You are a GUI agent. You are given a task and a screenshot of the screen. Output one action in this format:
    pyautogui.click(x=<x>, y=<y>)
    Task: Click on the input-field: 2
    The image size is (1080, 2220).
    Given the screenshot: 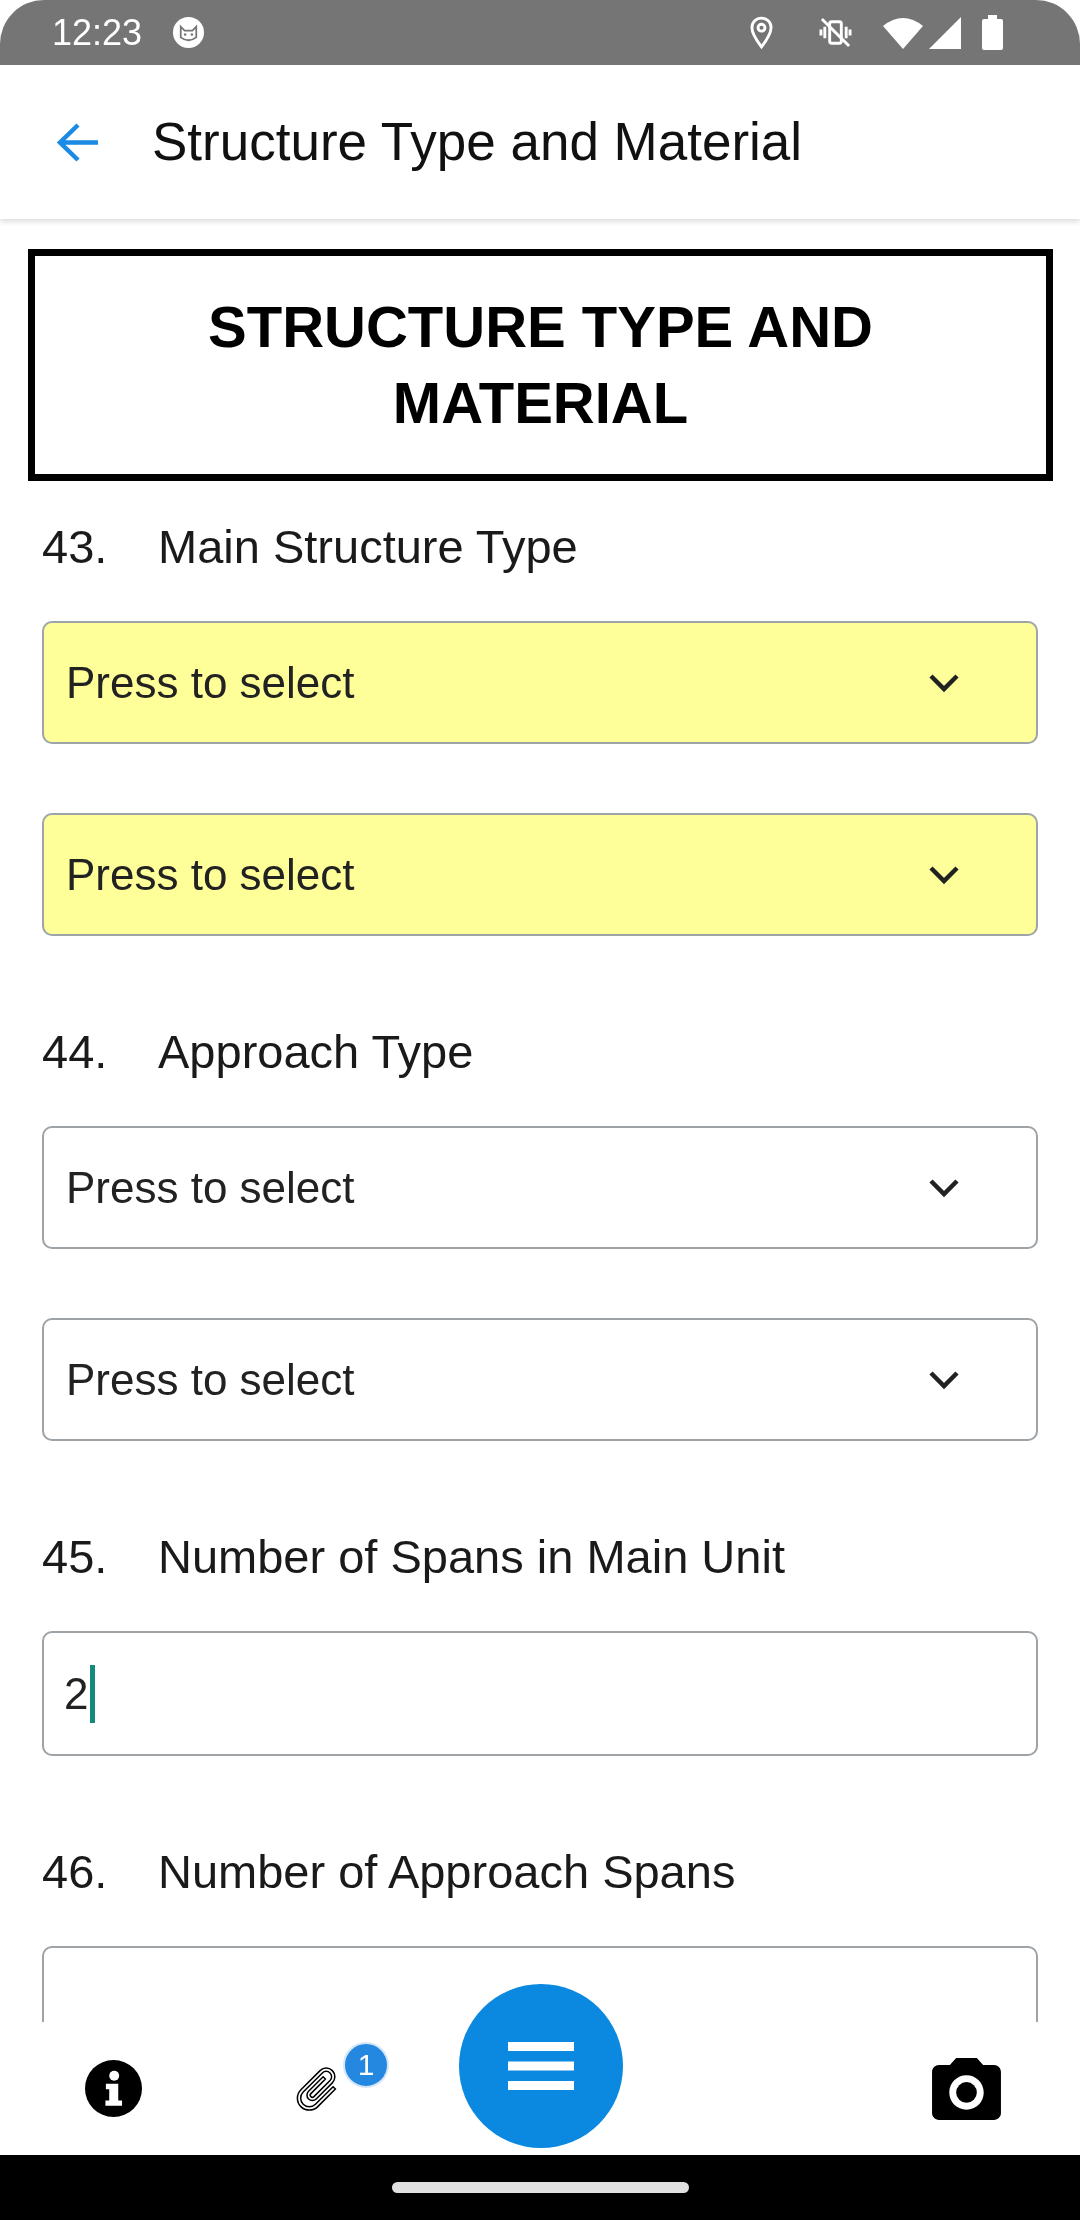 What is the action you would take?
    pyautogui.click(x=540, y=1693)
    